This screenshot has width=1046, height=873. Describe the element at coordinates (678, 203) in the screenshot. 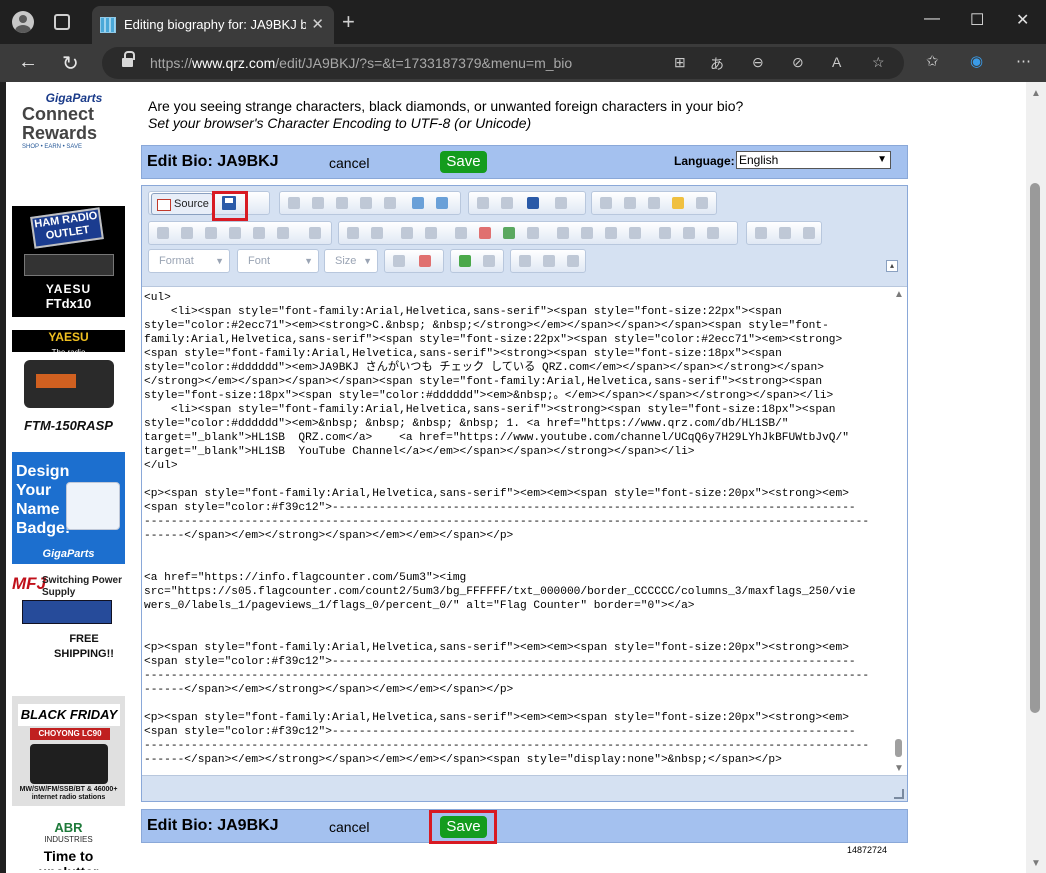

I see `emoji-icon` at that location.